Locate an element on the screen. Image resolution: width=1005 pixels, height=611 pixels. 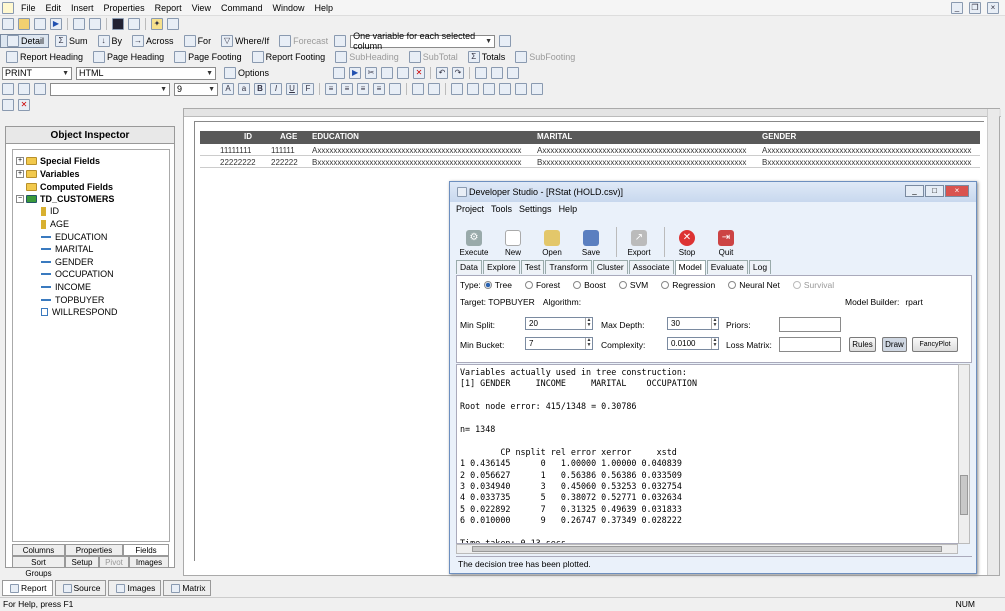
dev-menu-tools: Tools is located at coordinates (501, 209).